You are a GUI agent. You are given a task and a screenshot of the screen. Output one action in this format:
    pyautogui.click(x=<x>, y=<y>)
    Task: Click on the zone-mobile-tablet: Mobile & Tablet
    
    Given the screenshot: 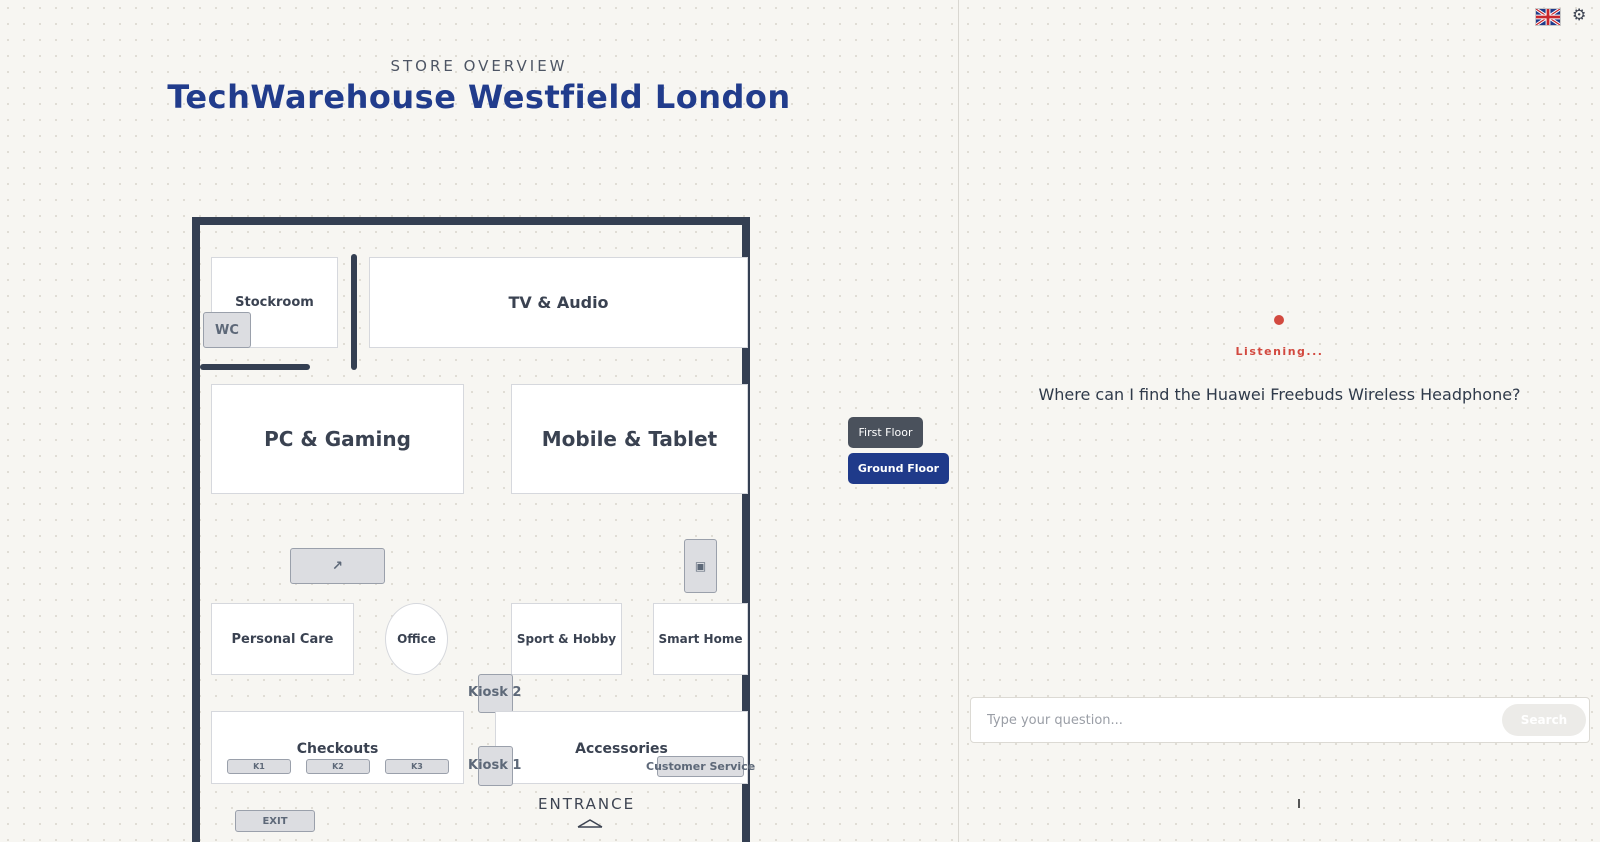 What is the action you would take?
    pyautogui.click(x=629, y=439)
    